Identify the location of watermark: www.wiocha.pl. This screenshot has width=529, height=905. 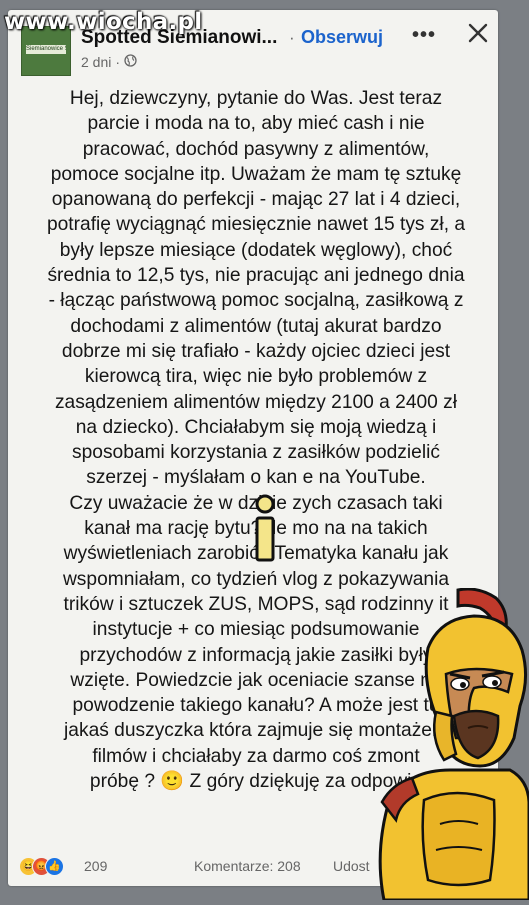
(103, 22).